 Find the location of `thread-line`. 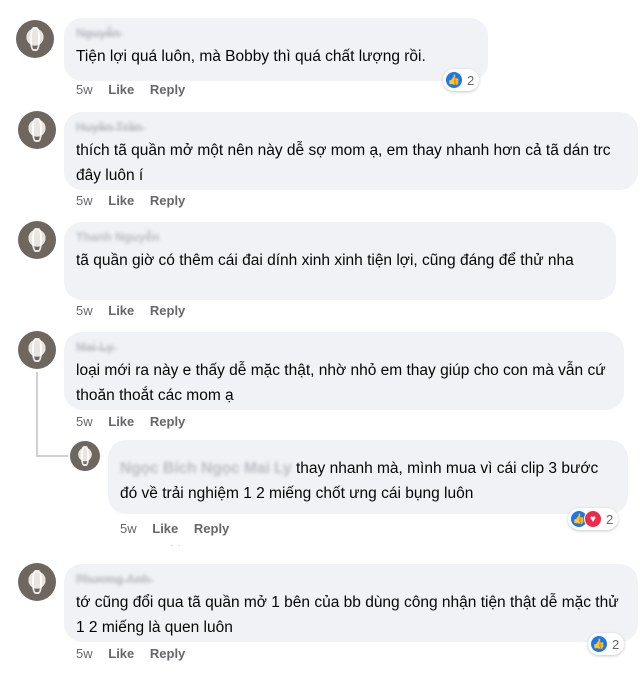

thread-line is located at coordinates (37, 414).